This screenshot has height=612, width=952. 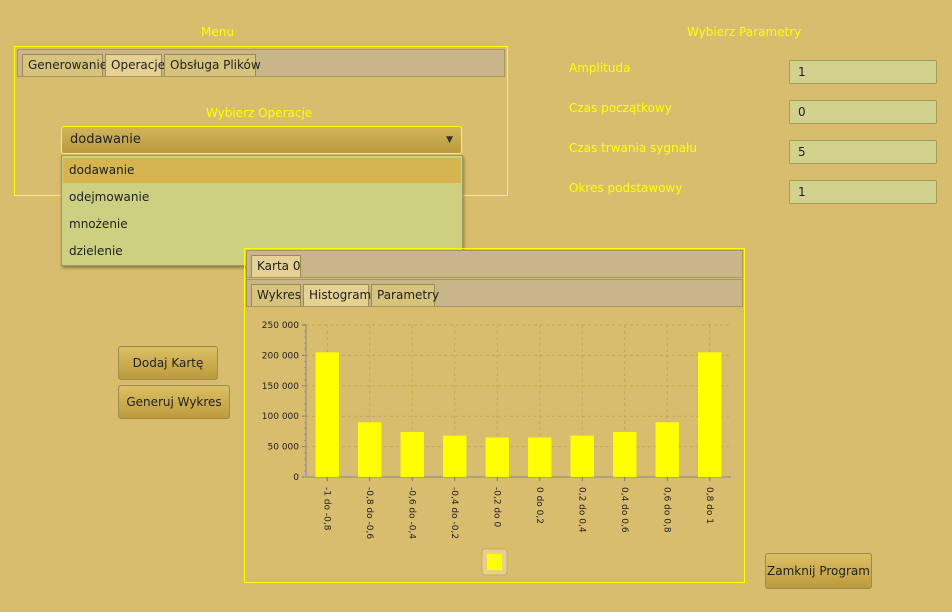 I want to click on param-label-okres: Okres podstawowy, so click(x=626, y=188).